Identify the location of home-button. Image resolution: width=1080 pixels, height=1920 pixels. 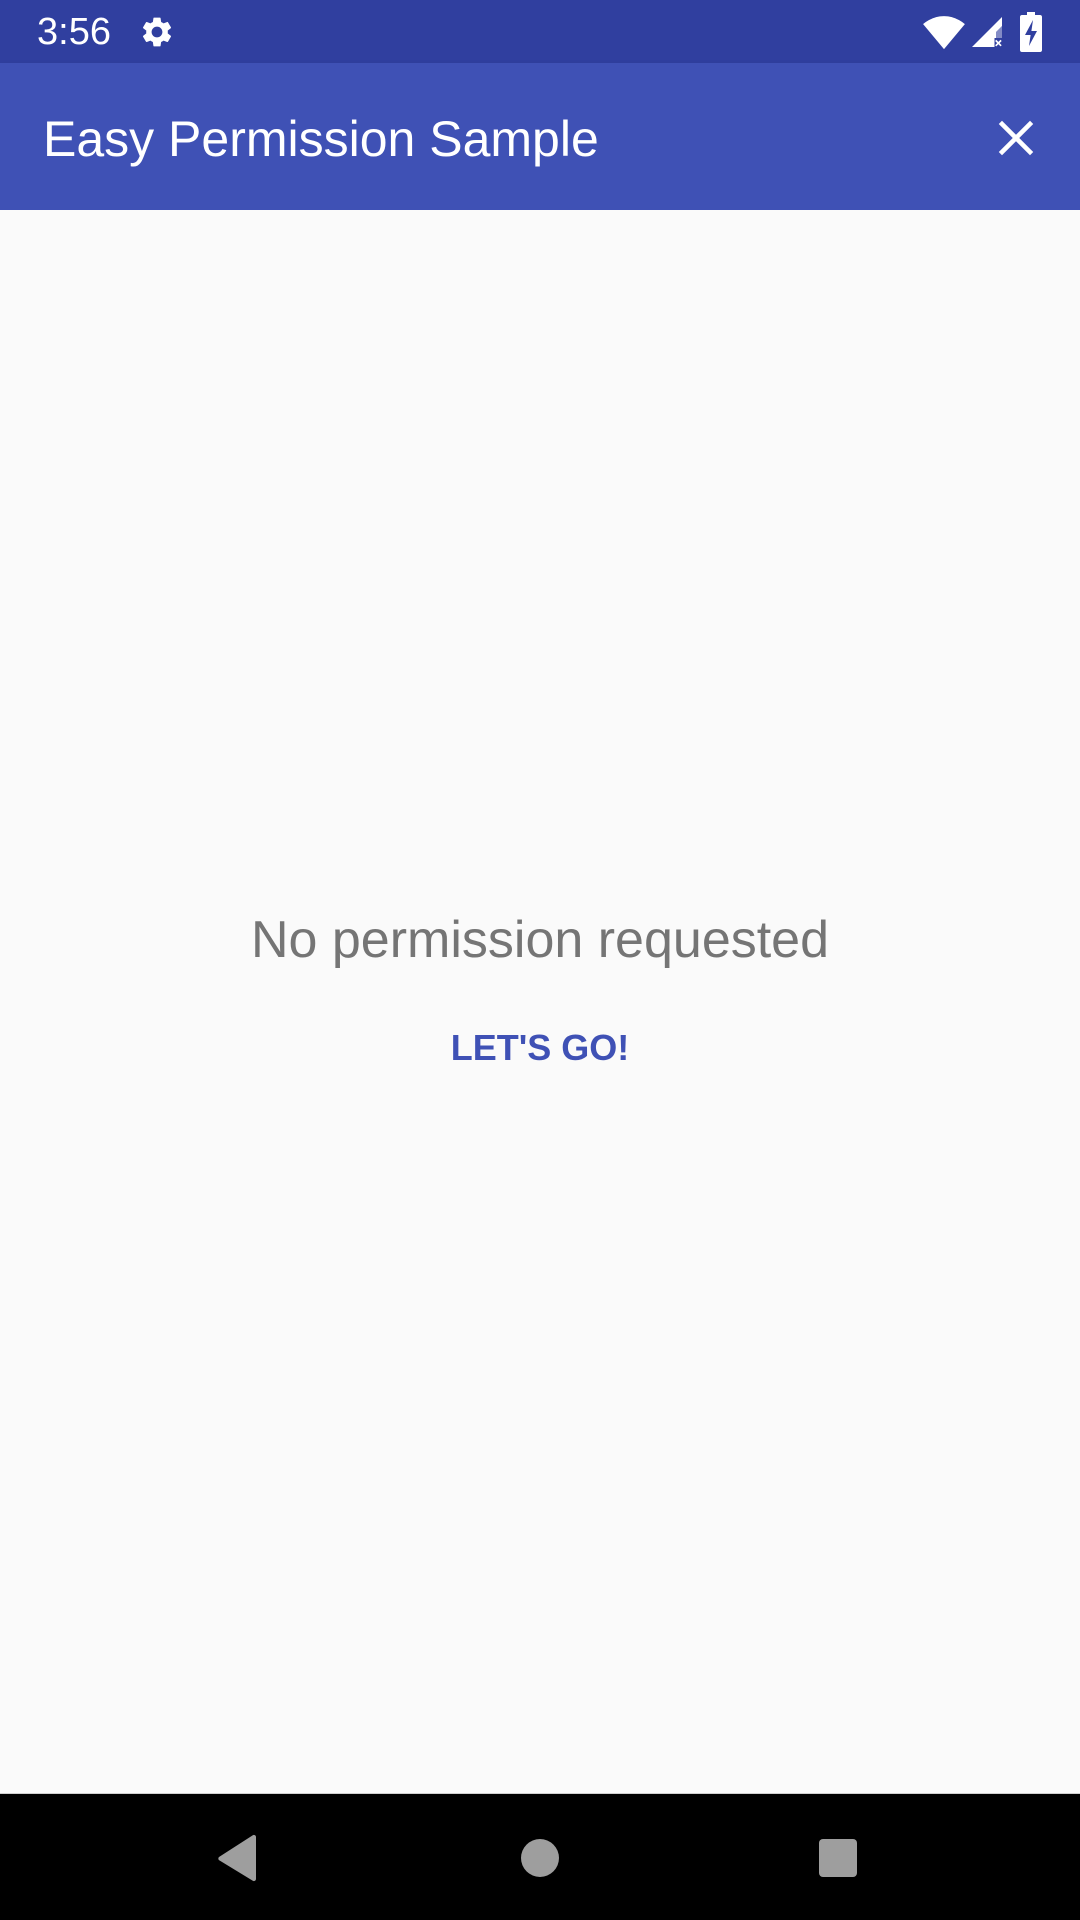
(540, 1858).